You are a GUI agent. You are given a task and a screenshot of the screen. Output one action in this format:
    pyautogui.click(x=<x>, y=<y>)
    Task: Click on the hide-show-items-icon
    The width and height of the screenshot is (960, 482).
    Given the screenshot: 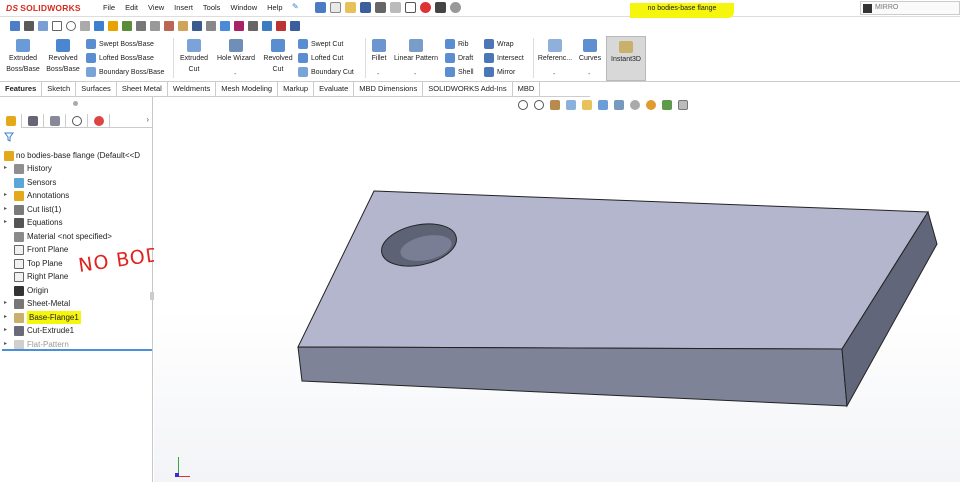 What is the action you would take?
    pyautogui.click(x=635, y=105)
    